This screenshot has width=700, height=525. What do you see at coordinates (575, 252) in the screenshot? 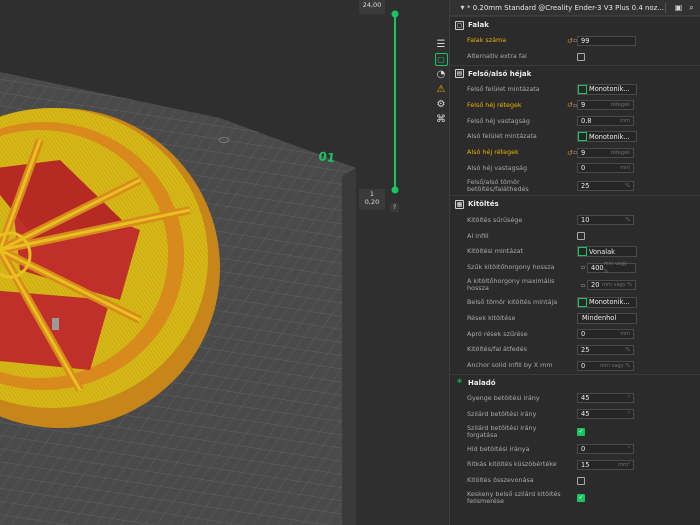
I see `row-infill-pattern: Kitöltési mintázat Vonalak` at bounding box center [575, 252].